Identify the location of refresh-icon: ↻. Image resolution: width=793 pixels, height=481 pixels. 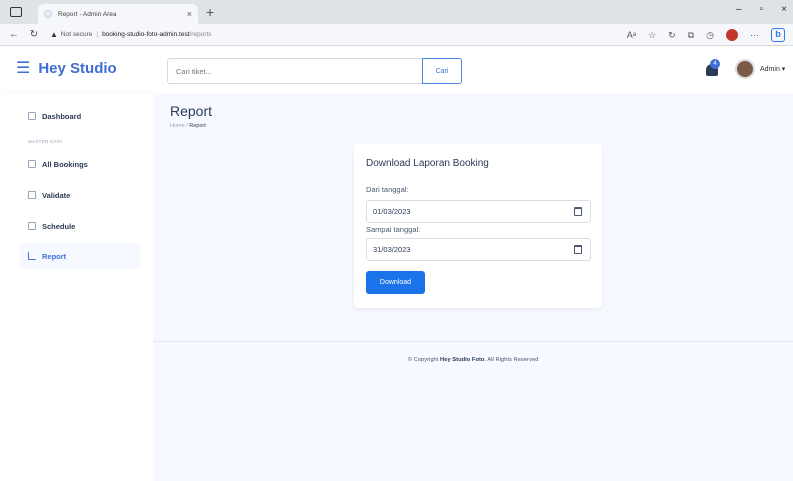
(34, 34).